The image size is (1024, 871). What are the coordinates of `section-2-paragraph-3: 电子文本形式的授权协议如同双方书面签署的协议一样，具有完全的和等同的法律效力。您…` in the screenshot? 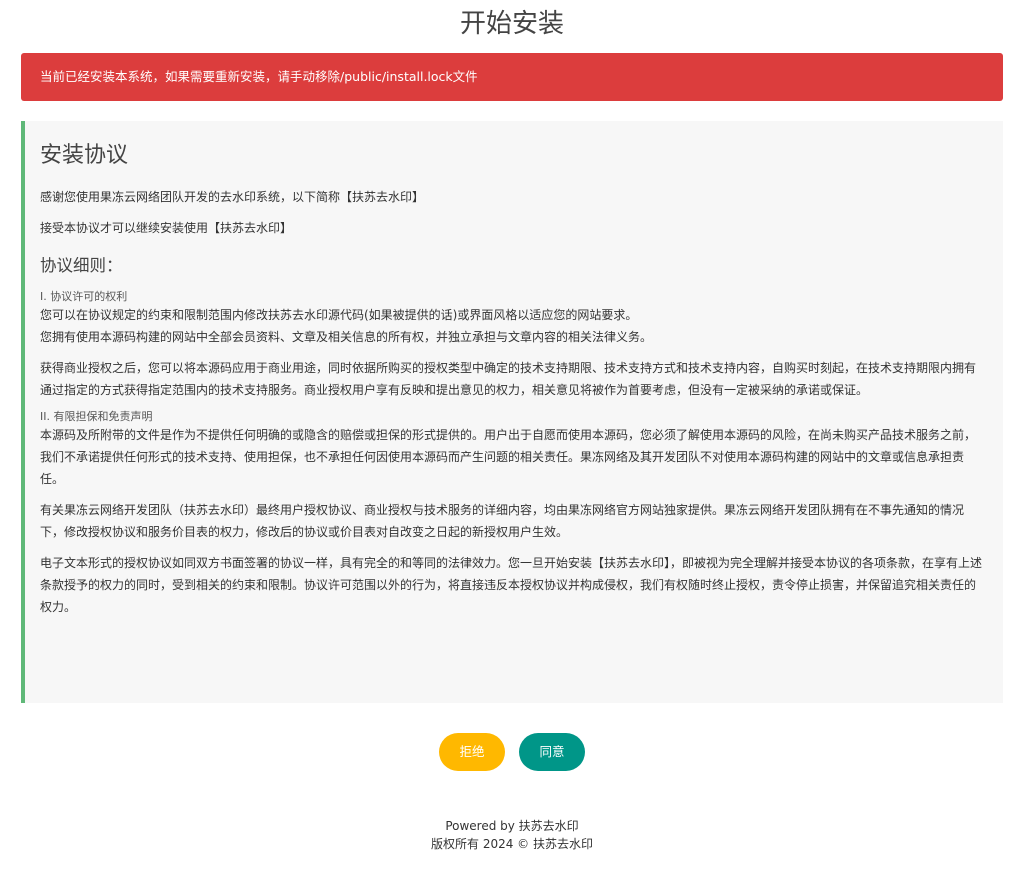 It's located at (511, 585).